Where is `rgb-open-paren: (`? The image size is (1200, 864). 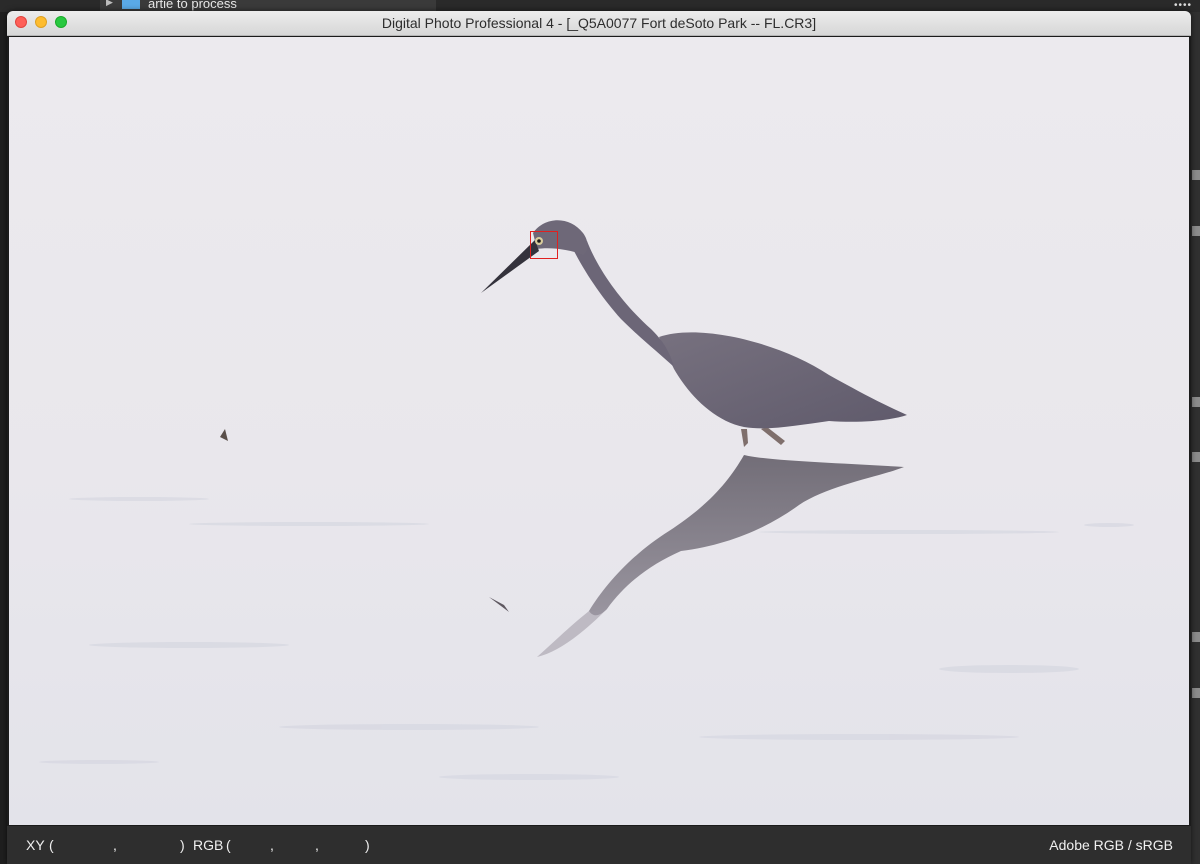 rgb-open-paren: ( is located at coordinates (228, 845).